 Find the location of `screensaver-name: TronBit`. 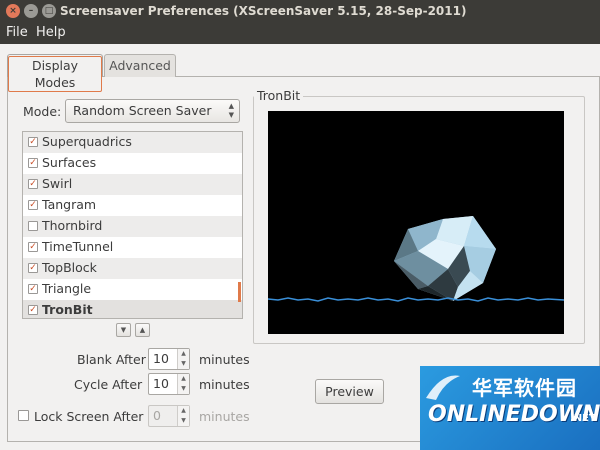

screensaver-name: TronBit is located at coordinates (67, 309).